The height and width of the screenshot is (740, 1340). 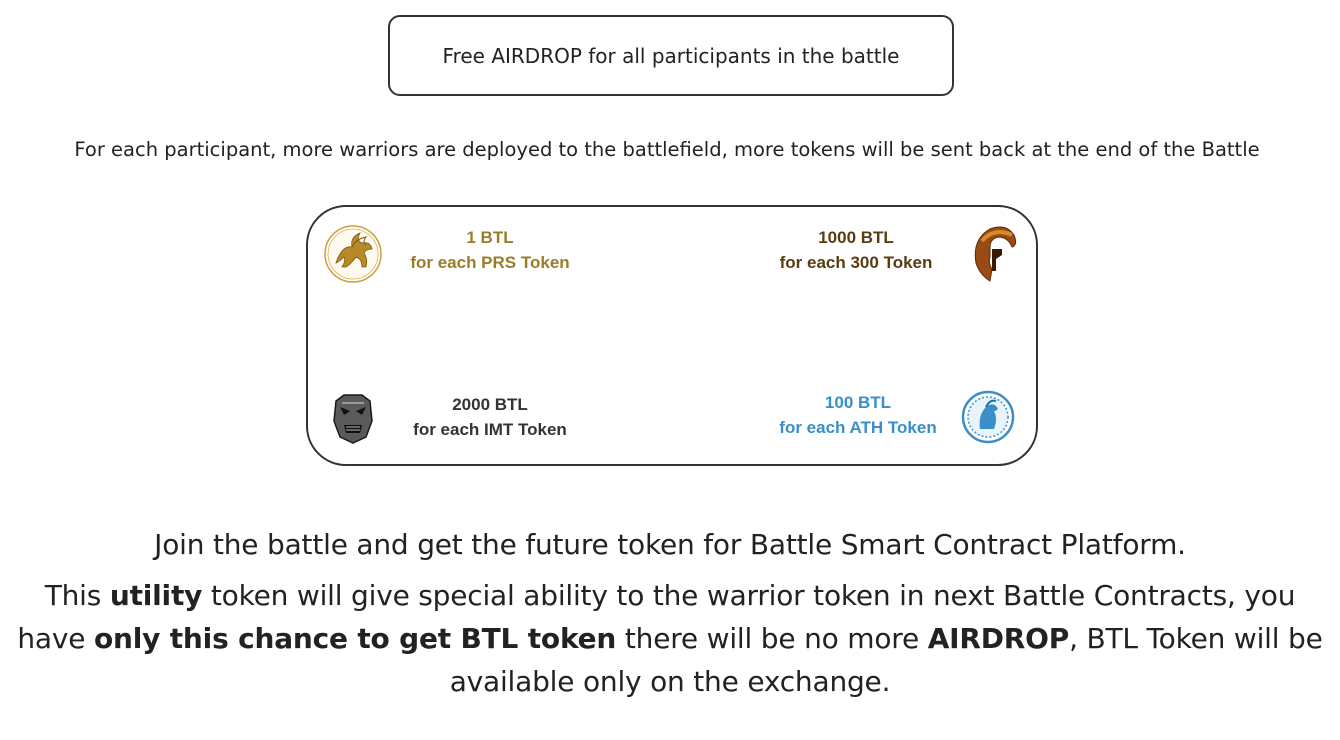 What do you see at coordinates (490, 417) in the screenshot?
I see `reward-imt: 2000 BTL for each IMT Token` at bounding box center [490, 417].